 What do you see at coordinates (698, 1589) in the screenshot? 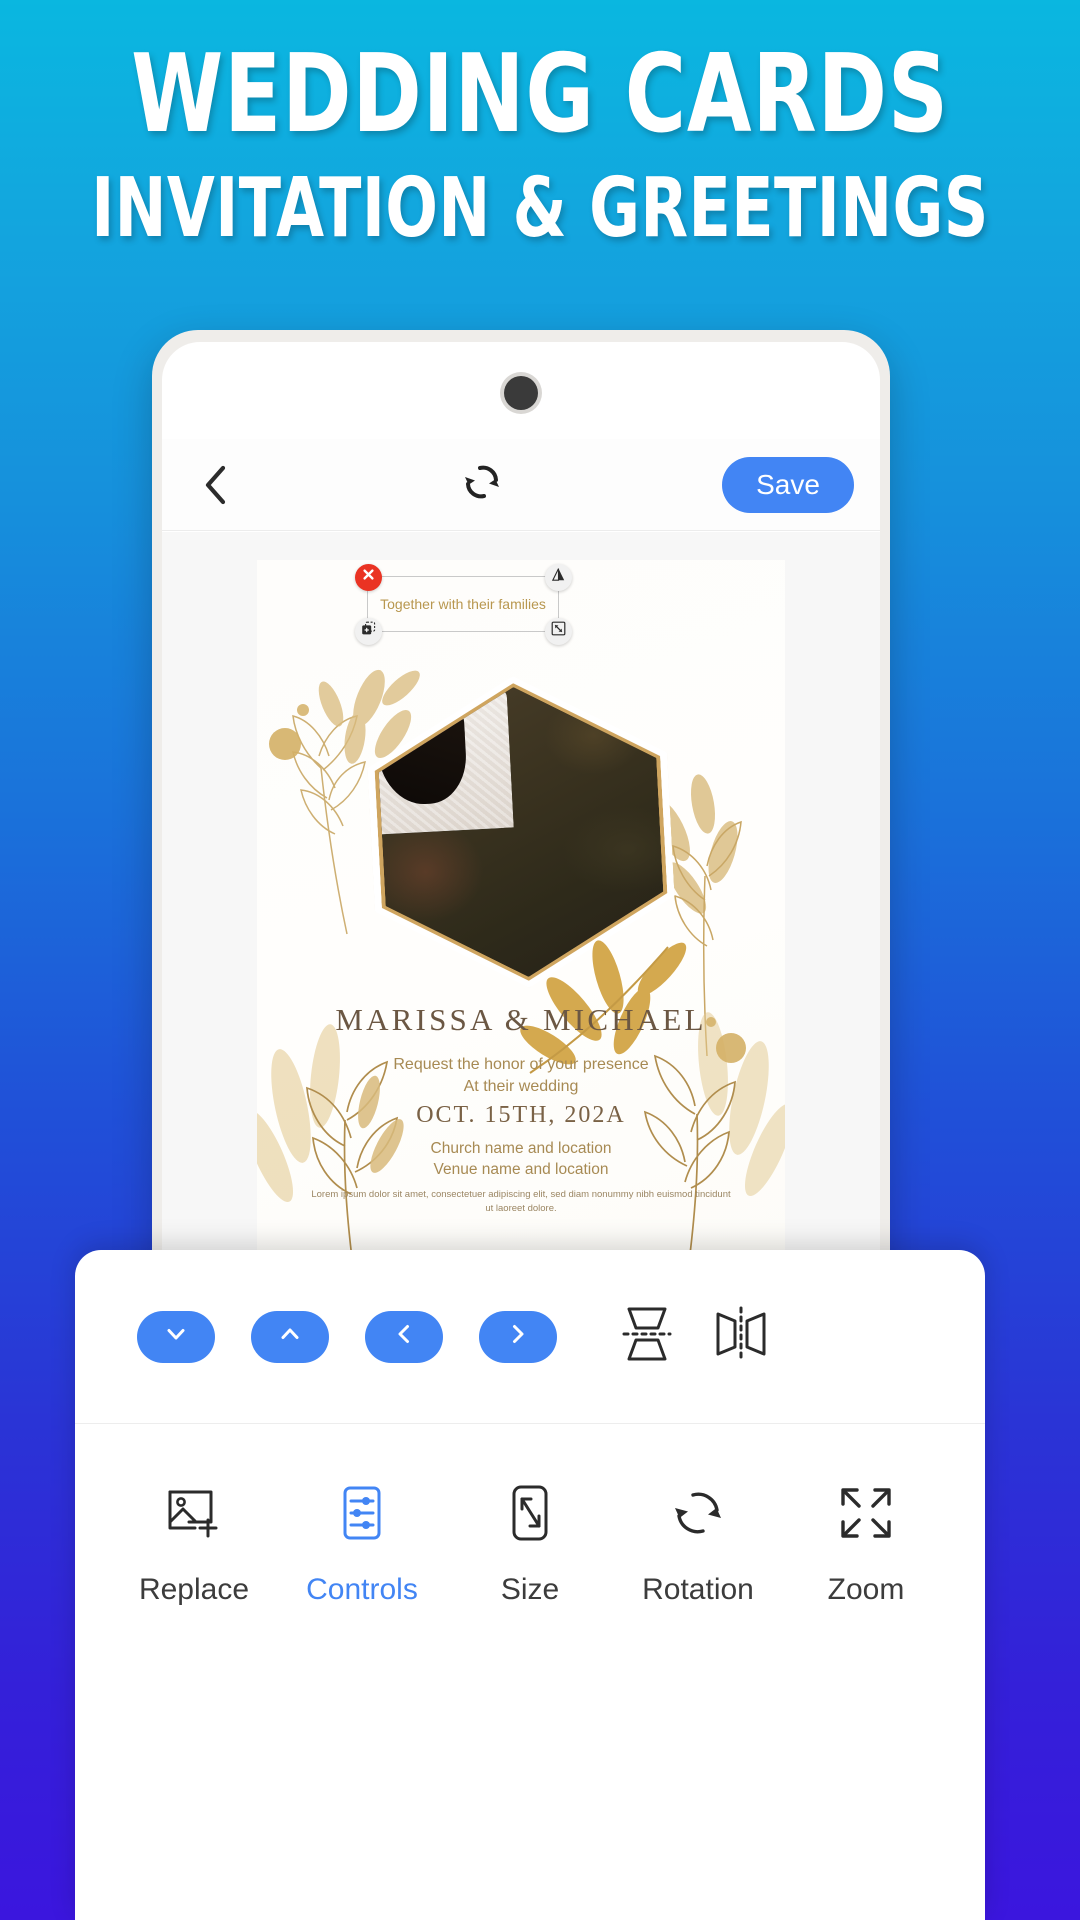
I see `tab-rotation-label: Rotation` at bounding box center [698, 1589].